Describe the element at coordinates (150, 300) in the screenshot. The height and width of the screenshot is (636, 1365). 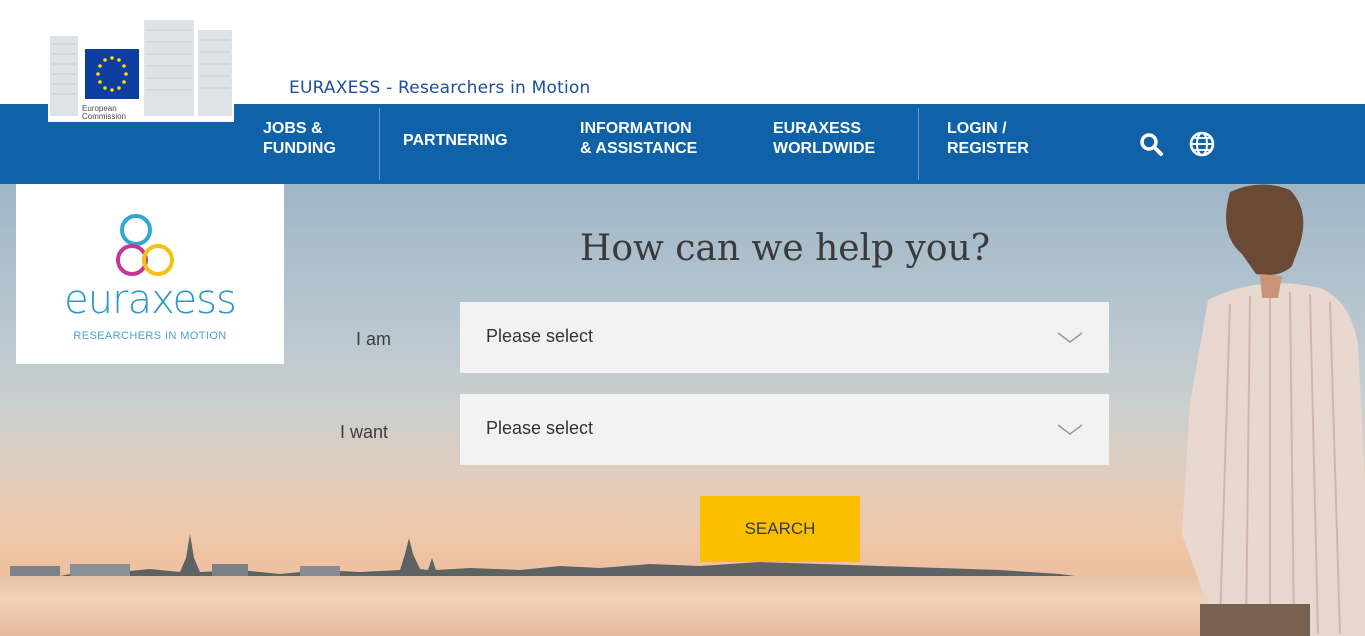
I see `logo-wordmark: euraxess` at that location.